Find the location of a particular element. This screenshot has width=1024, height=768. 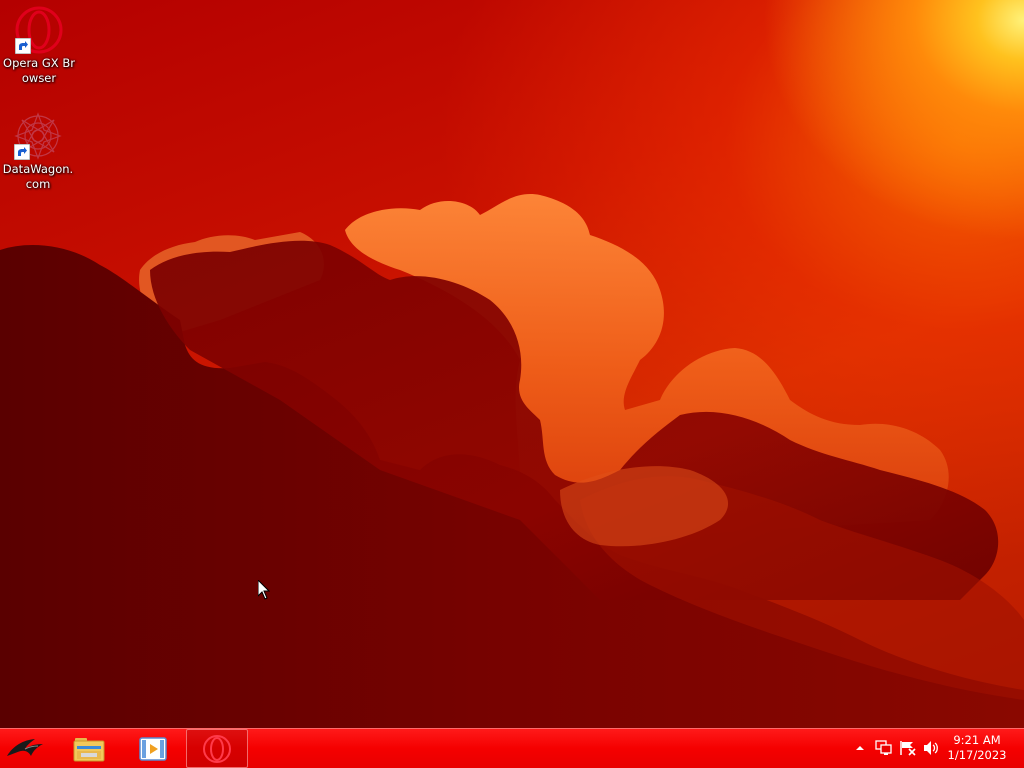

taskbar-media-player is located at coordinates (153, 748).